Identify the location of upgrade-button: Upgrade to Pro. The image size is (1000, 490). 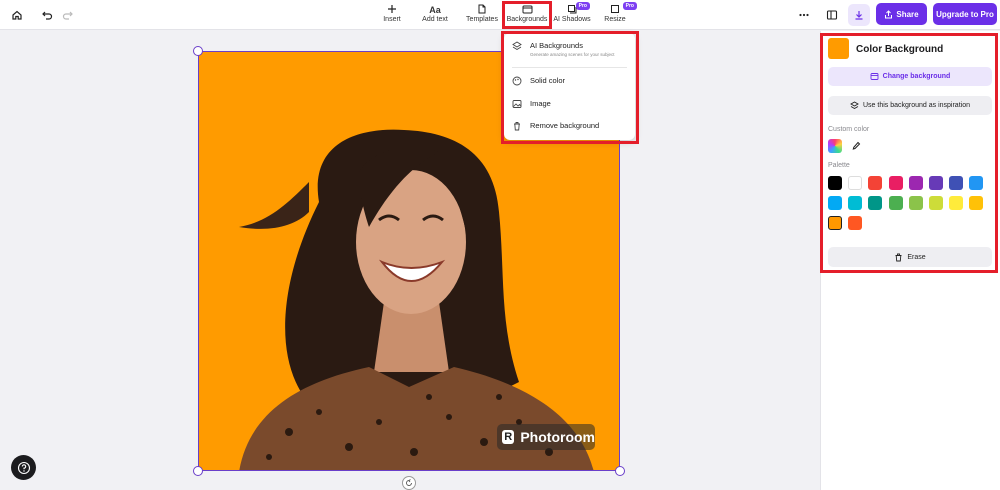
(965, 14).